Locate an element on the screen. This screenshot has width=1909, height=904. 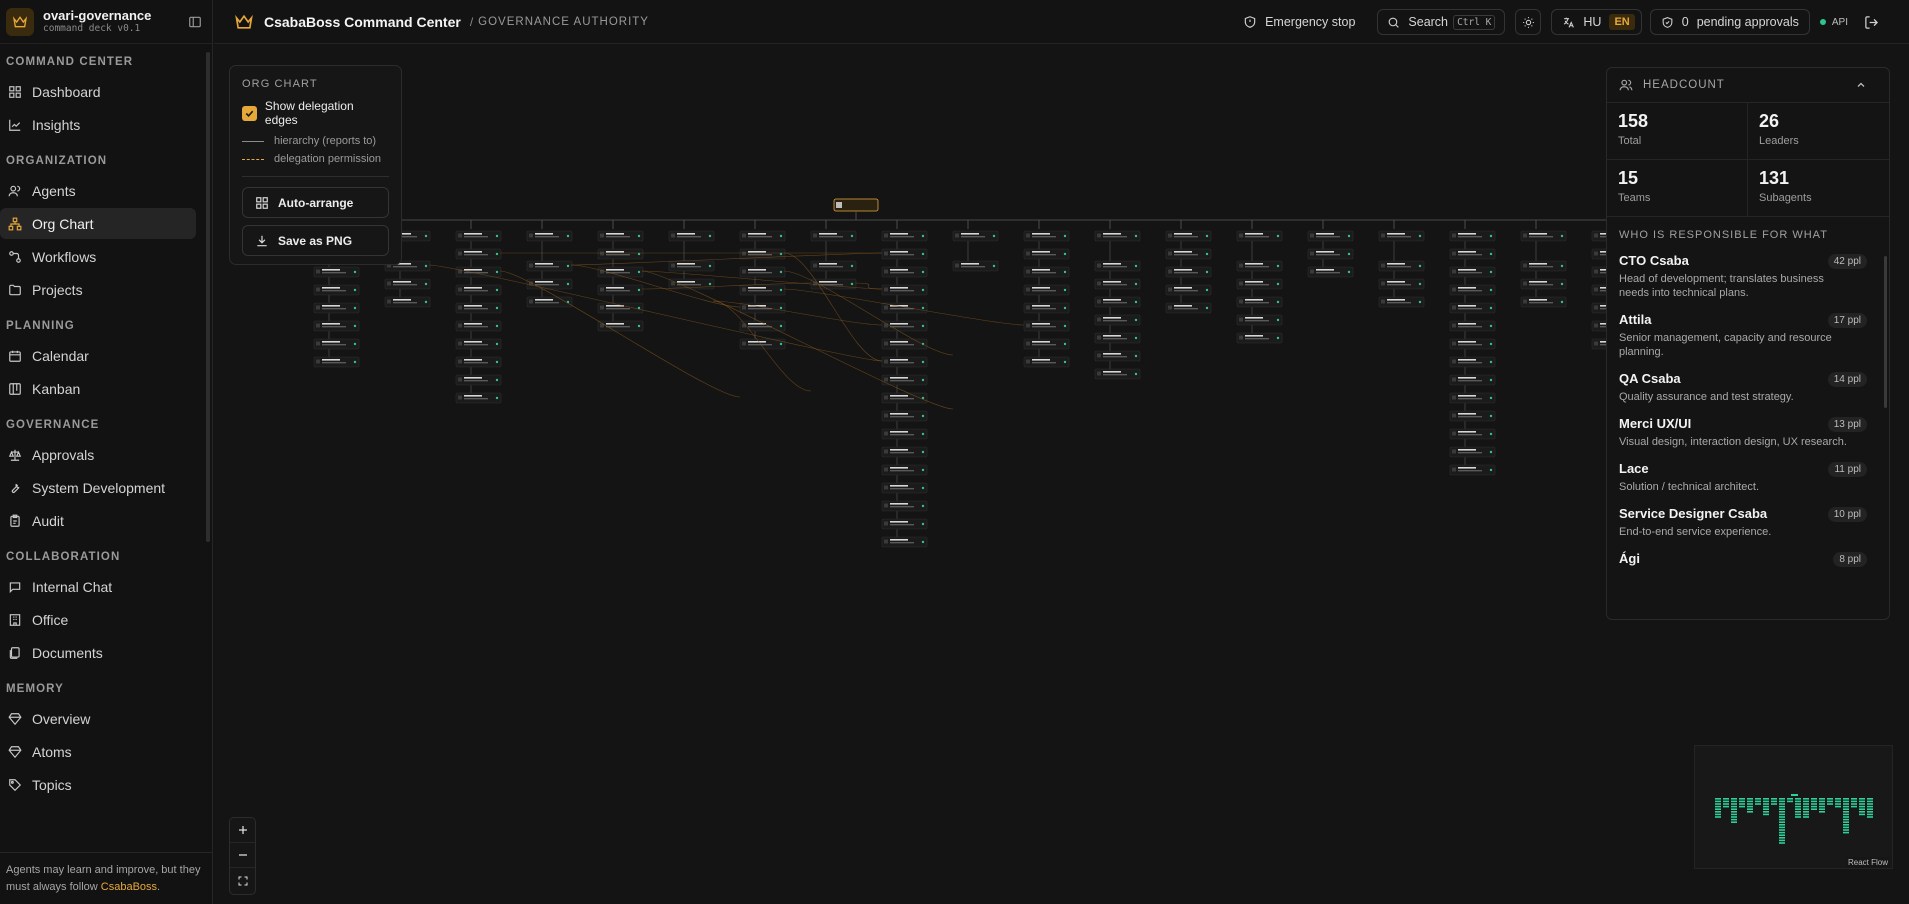
sidebar-item-insights: Insights is located at coordinates (98, 124).